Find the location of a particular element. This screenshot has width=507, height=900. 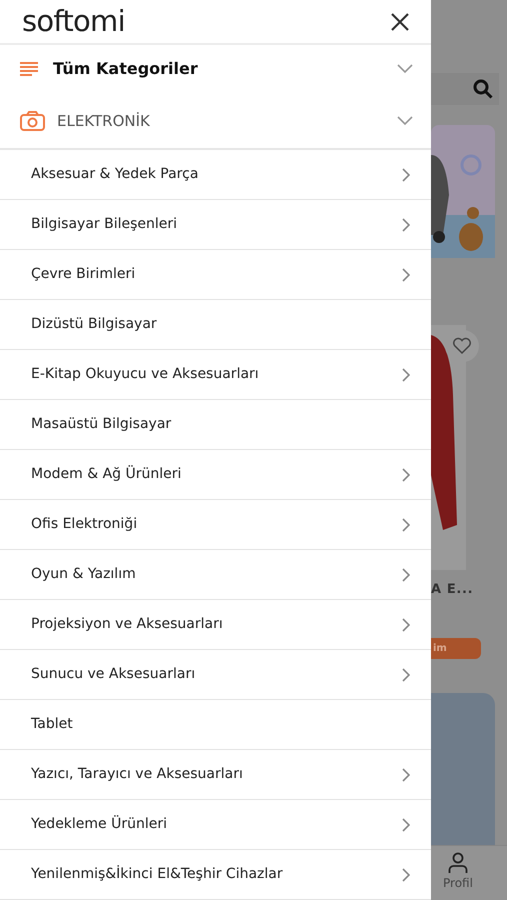

category-item: Sunucu ve Aksesuarları is located at coordinates (215, 675).